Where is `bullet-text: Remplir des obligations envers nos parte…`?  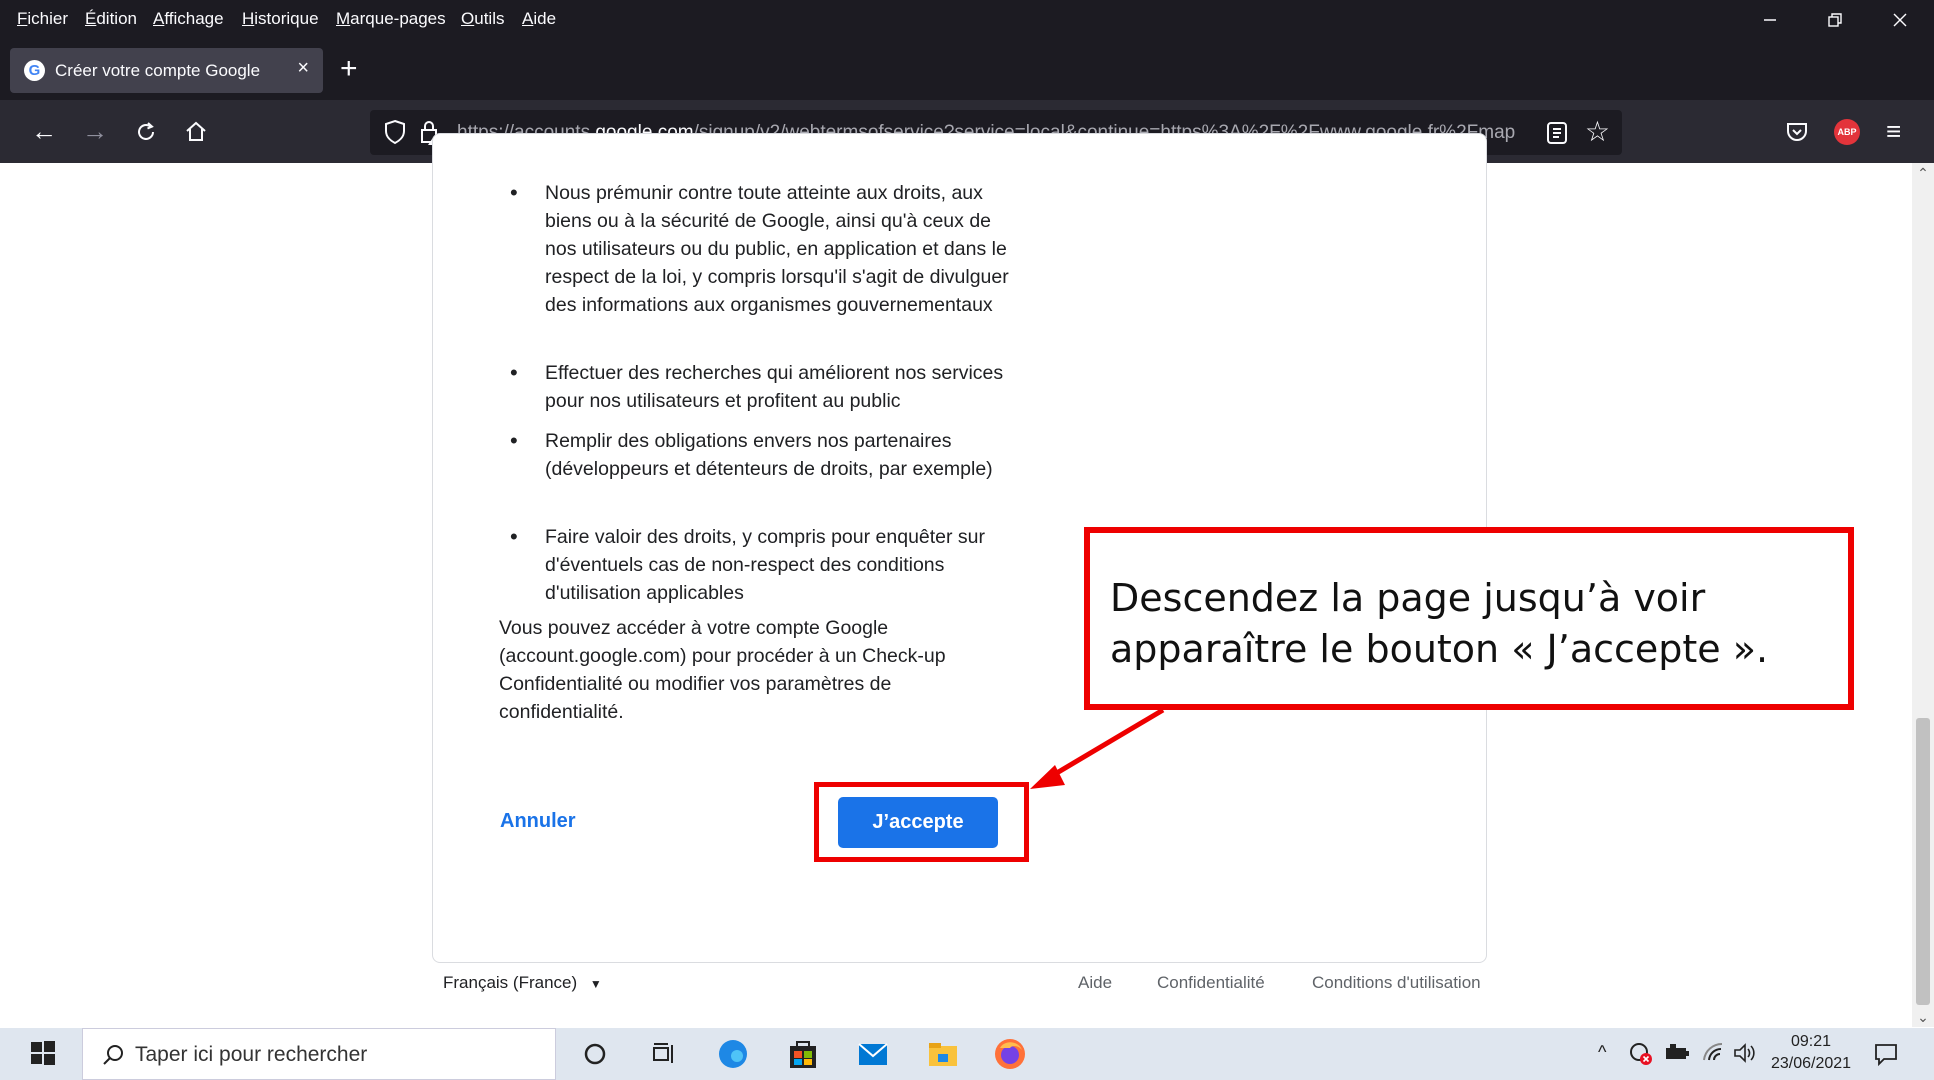
bullet-text: Remplir des obligations envers nos parte… is located at coordinates (769, 455).